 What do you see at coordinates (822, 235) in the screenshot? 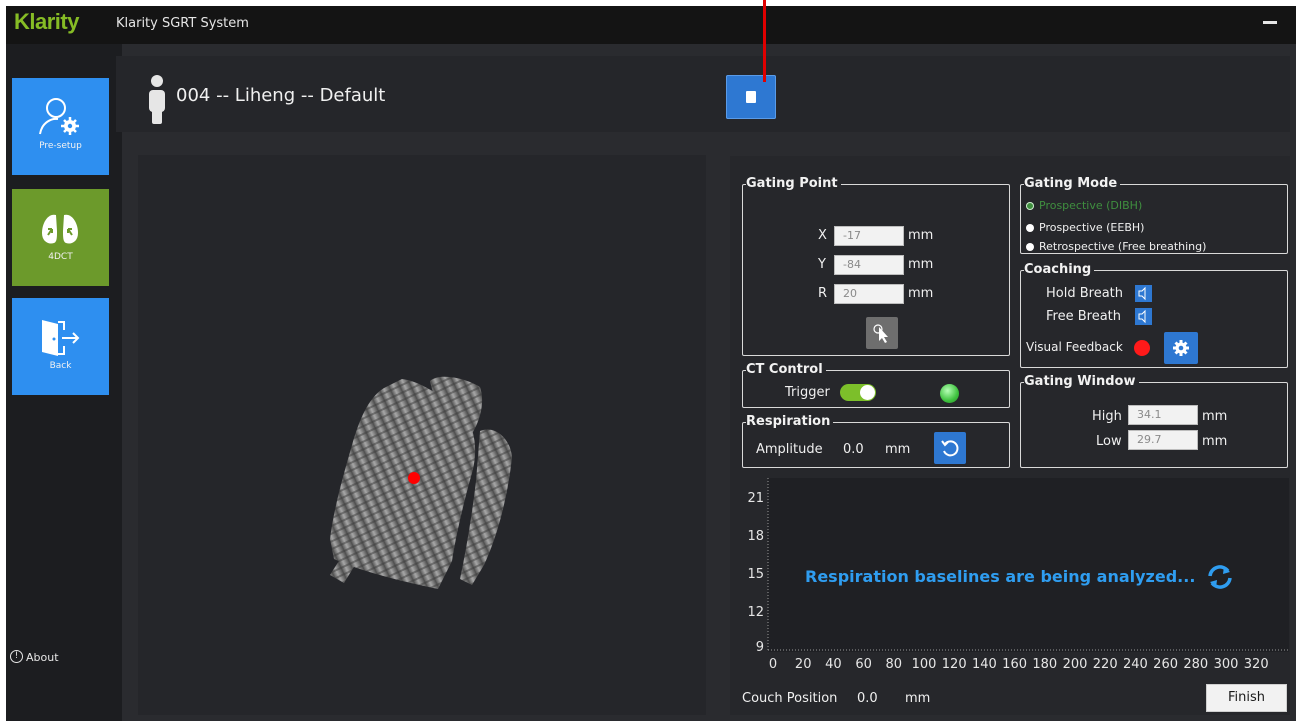
I see `x-label: X` at bounding box center [822, 235].